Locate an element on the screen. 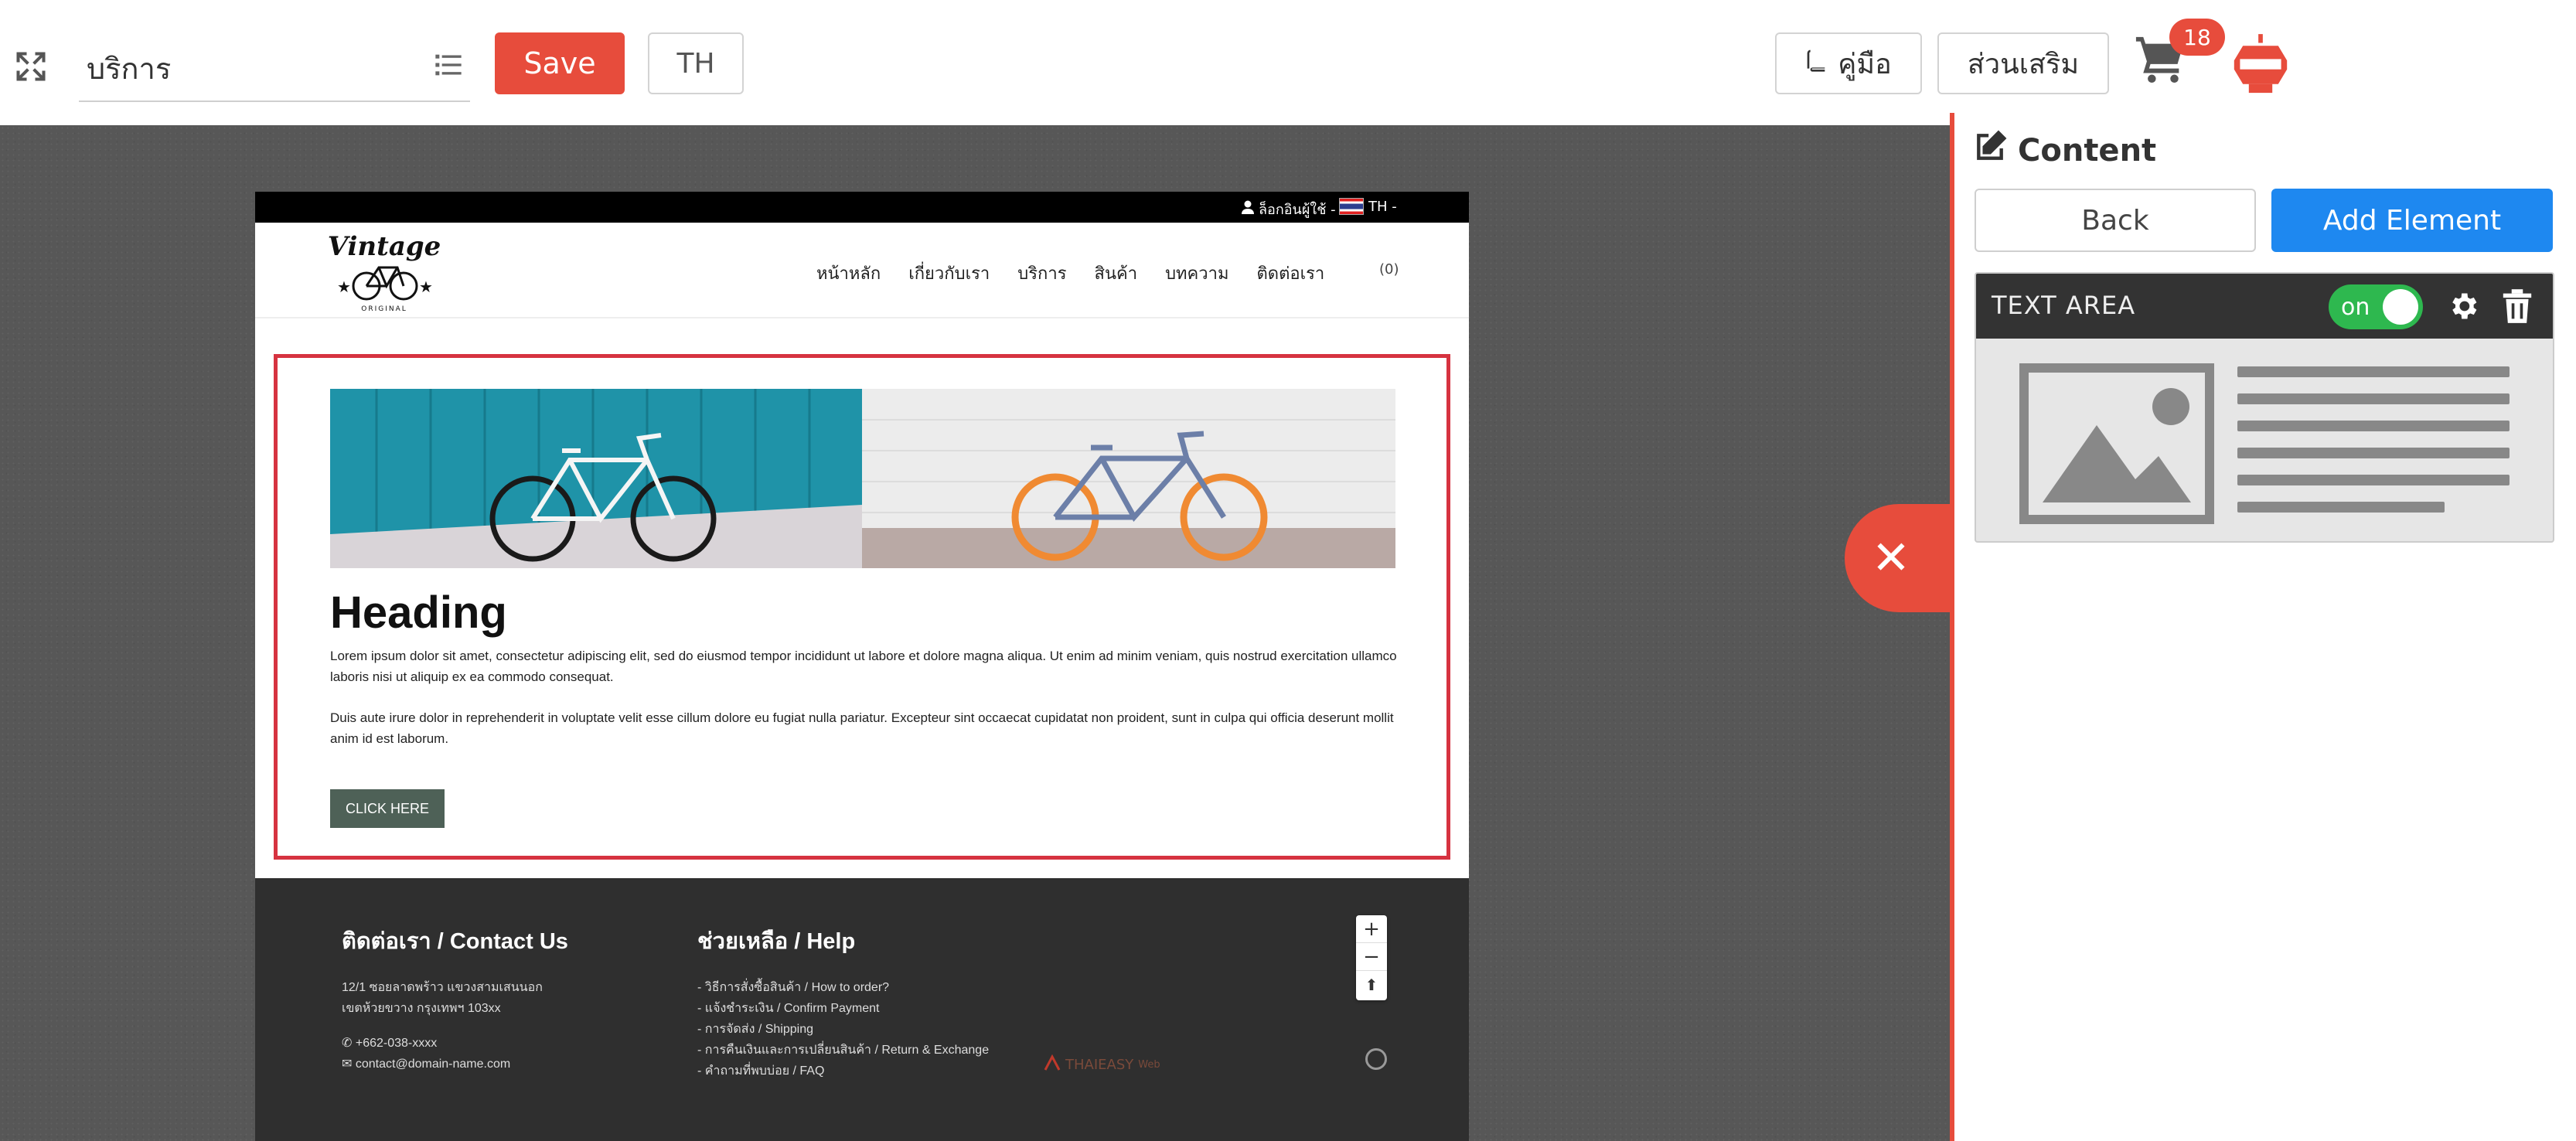 The height and width of the screenshot is (1141, 2576). site-language-label: TH - is located at coordinates (1382, 206).